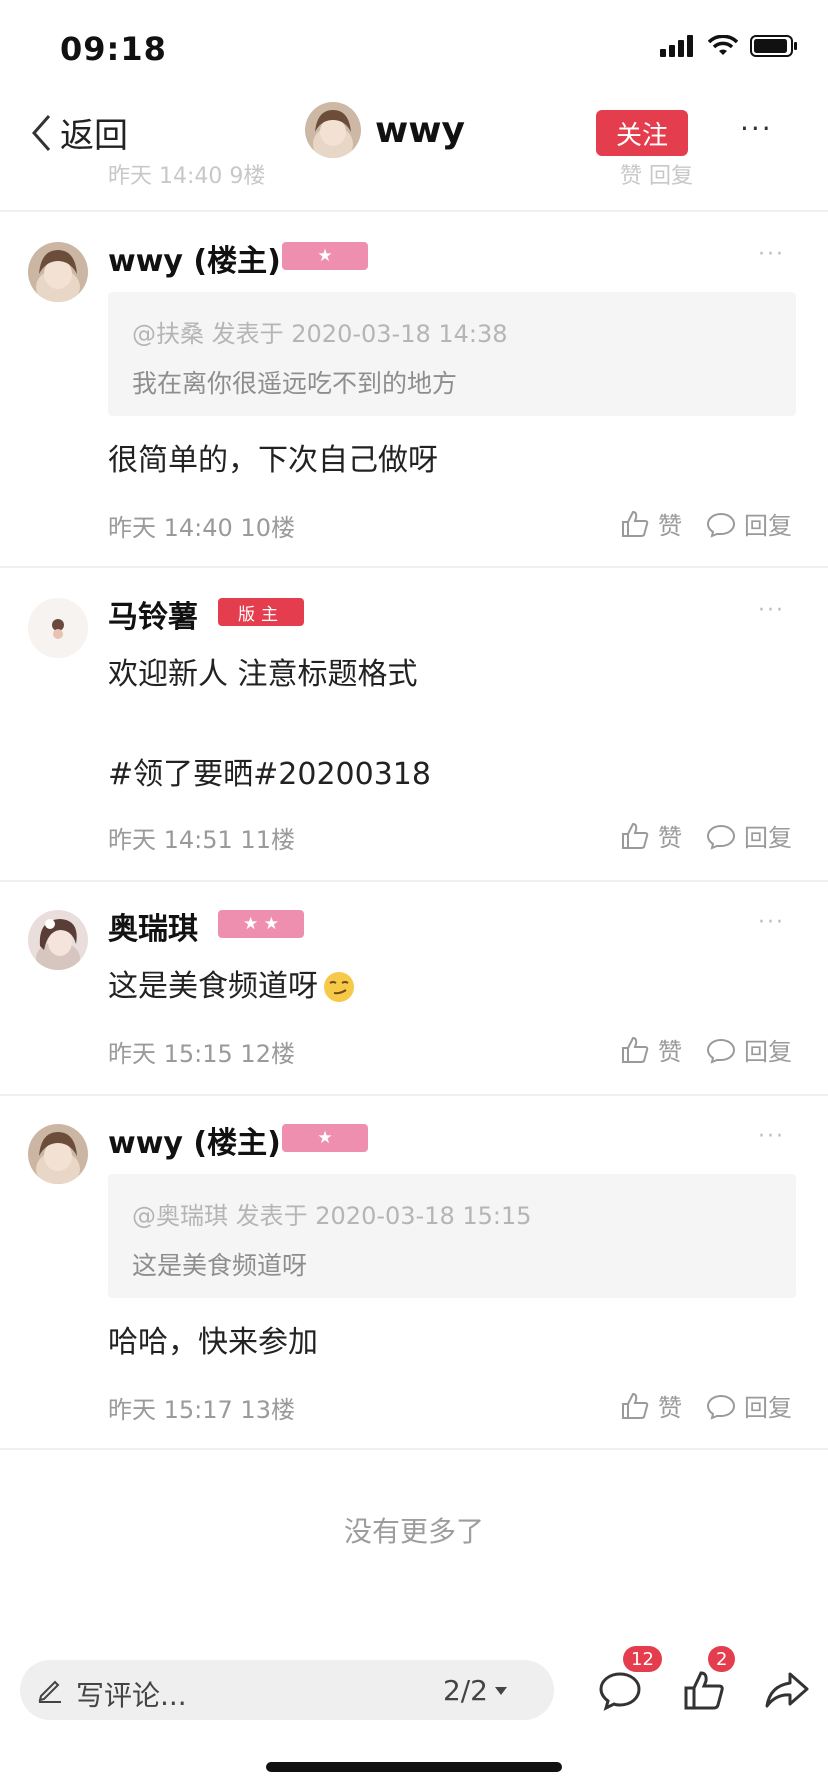 Image resolution: width=828 pixels, height=1792 pixels. I want to click on smirk-emoji-icon, so click(339, 987).